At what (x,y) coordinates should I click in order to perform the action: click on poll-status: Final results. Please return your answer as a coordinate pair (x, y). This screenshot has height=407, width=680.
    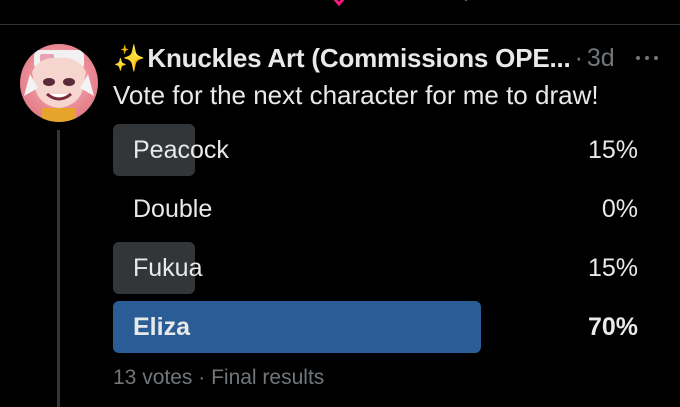
    Looking at the image, I should click on (268, 377).